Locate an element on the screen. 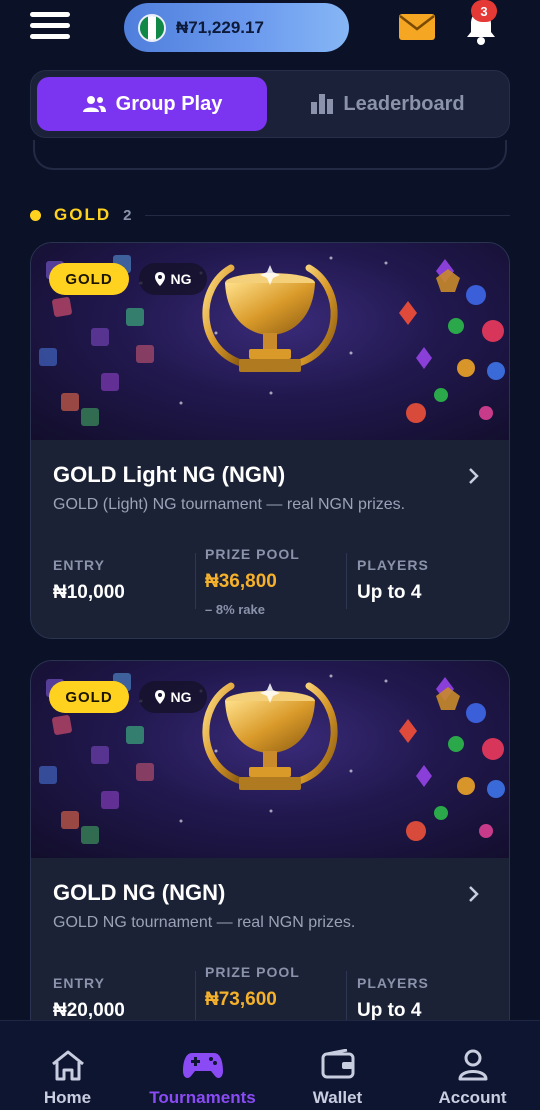 The height and width of the screenshot is (1110, 540). nav-tournaments: Tournaments is located at coordinates (202, 1065).